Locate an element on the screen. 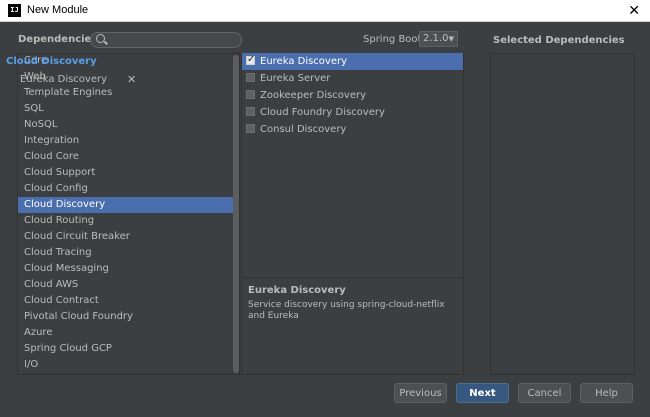 This screenshot has width=650, height=417. selected-item-eureka-discovery: Eureka Discovery is located at coordinates (64, 79).